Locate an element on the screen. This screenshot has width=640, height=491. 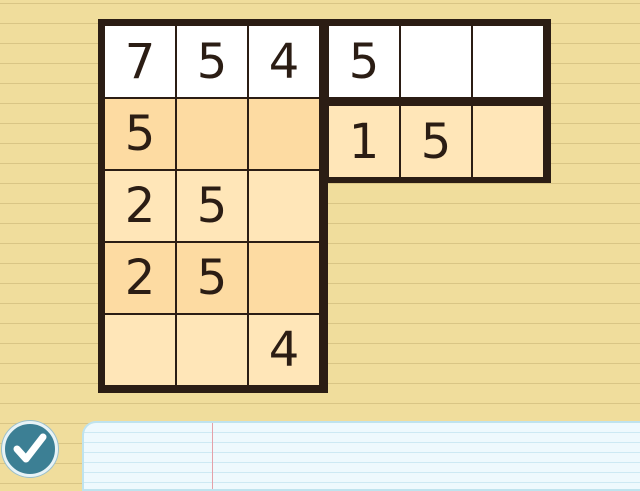
left-grid-cell-r3-c1: 2 is located at coordinates (140, 206).